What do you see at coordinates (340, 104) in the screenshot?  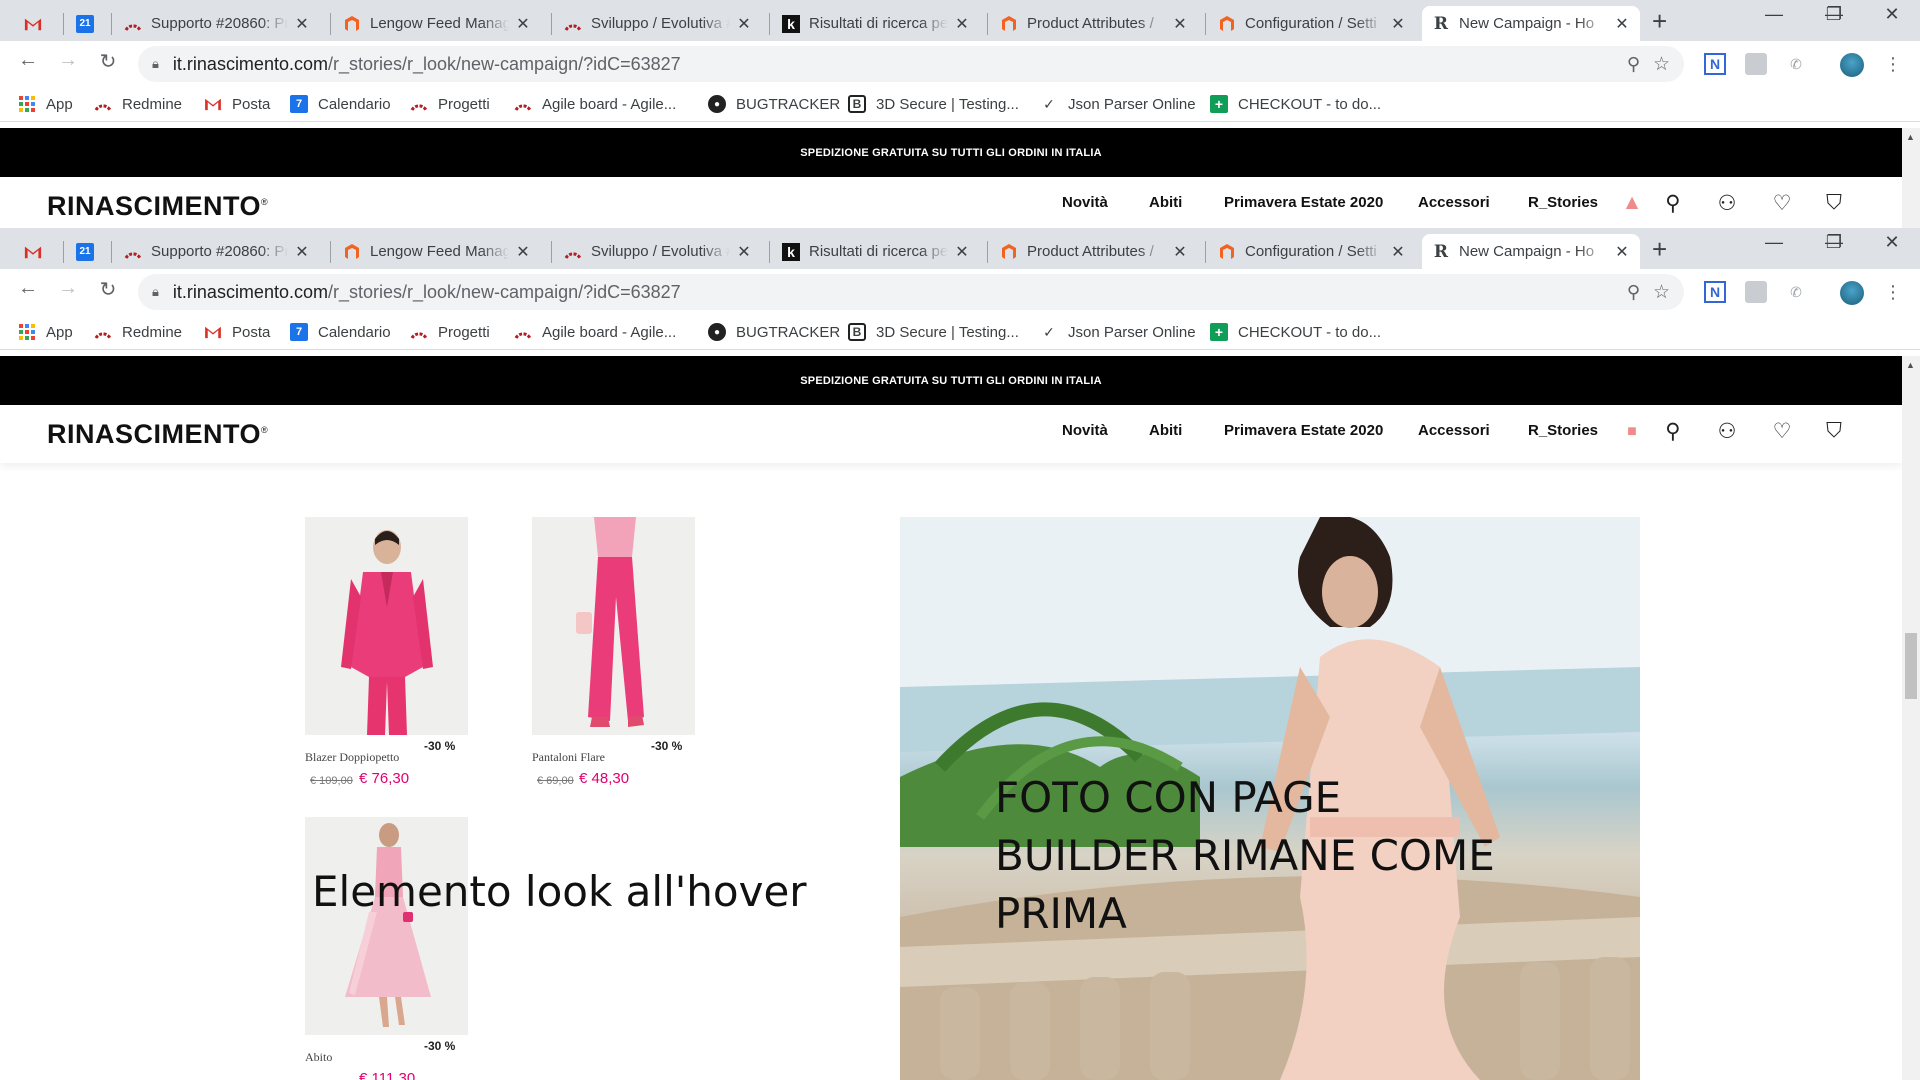 I see `bookmark-calendario: 7 Calendario` at bounding box center [340, 104].